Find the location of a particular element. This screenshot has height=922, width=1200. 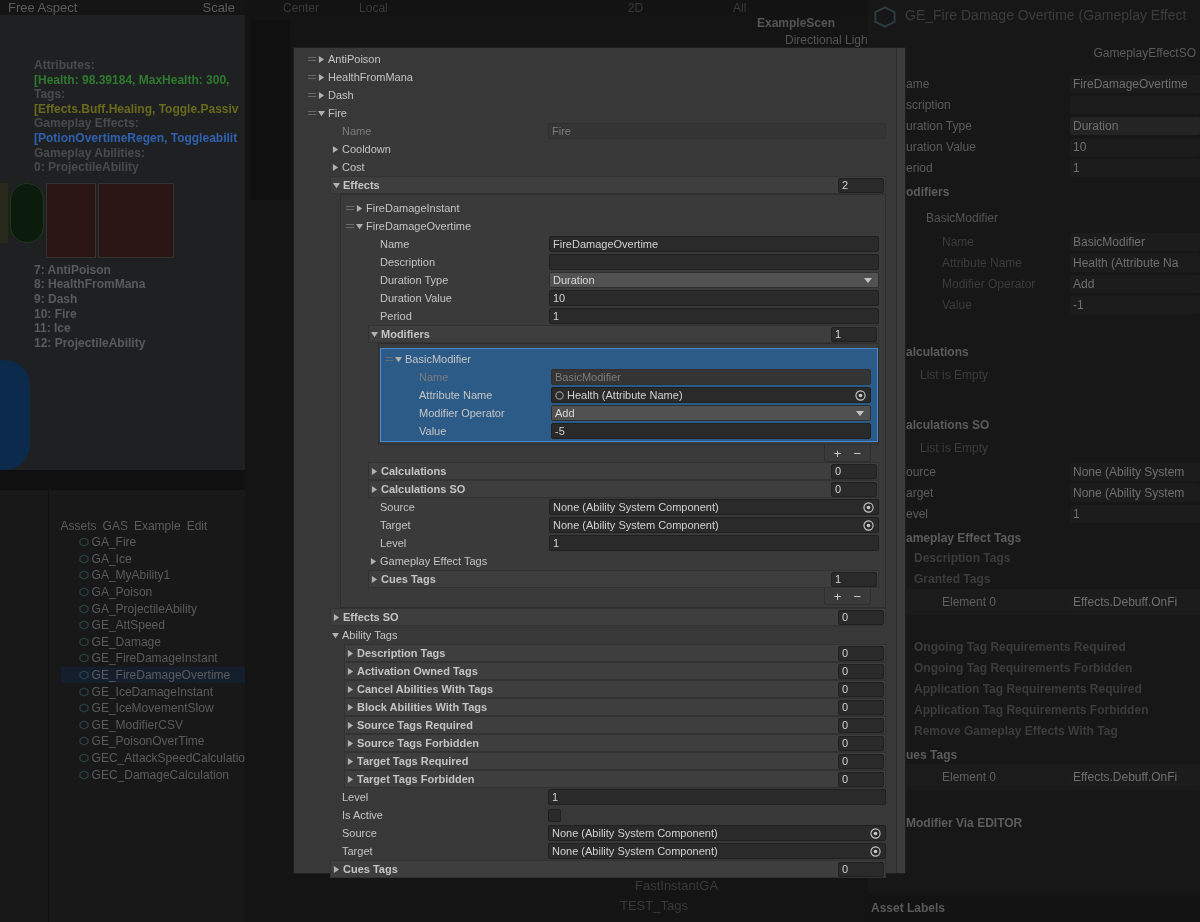

array-element: AntiPoison is located at coordinates (598, 59).